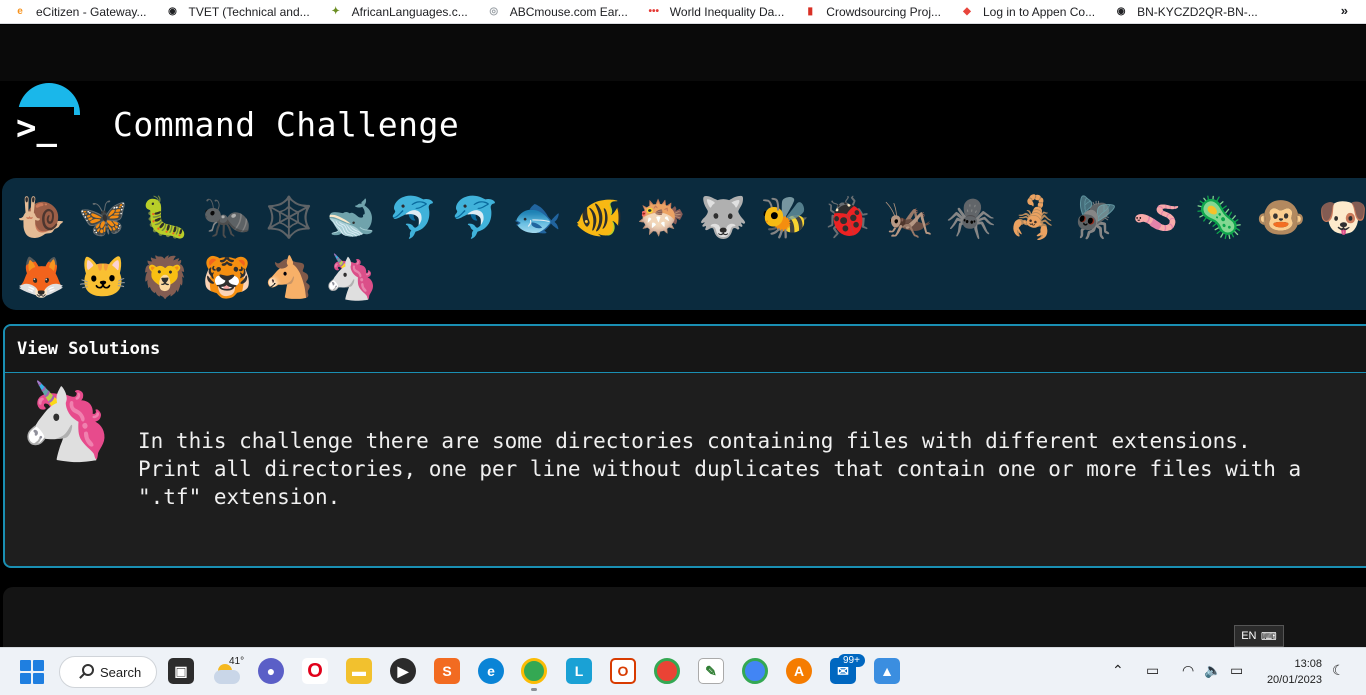  I want to click on wifi-icon: ◠, so click(1188, 670).